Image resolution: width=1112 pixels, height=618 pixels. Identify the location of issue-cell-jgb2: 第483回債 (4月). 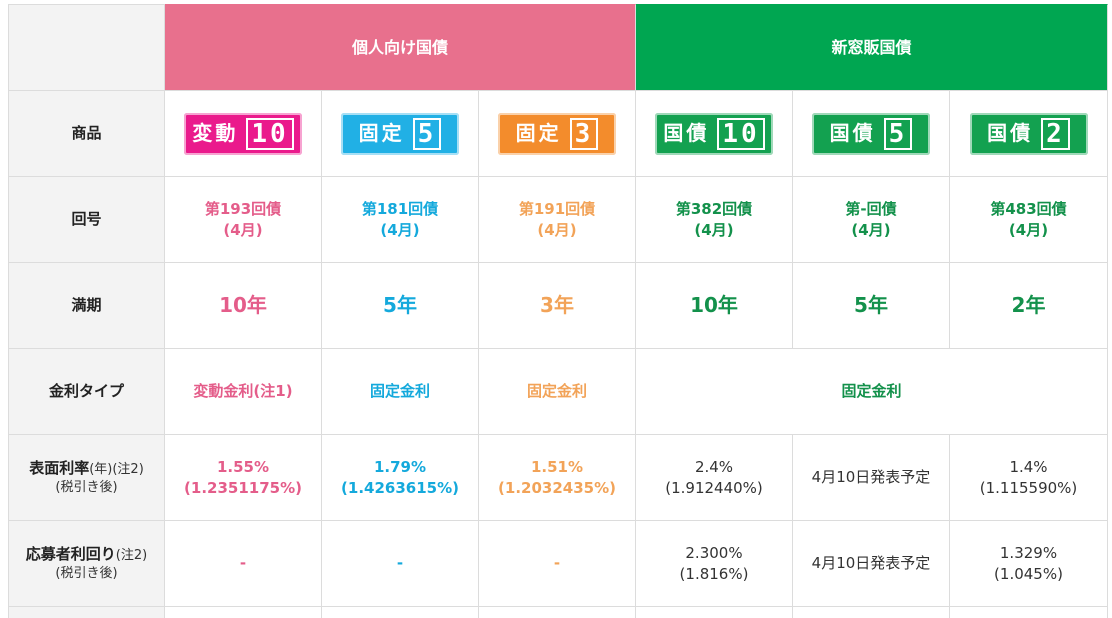
(1029, 220).